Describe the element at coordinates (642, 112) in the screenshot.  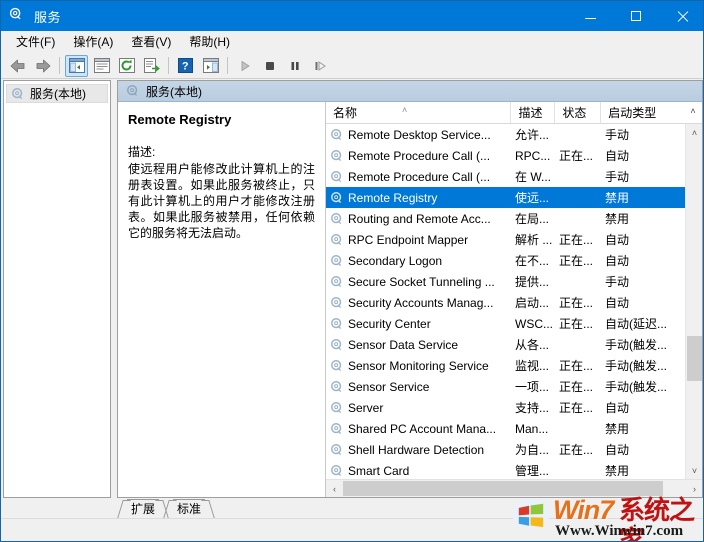
I see `column-header-startup-type: 启动类型` at that location.